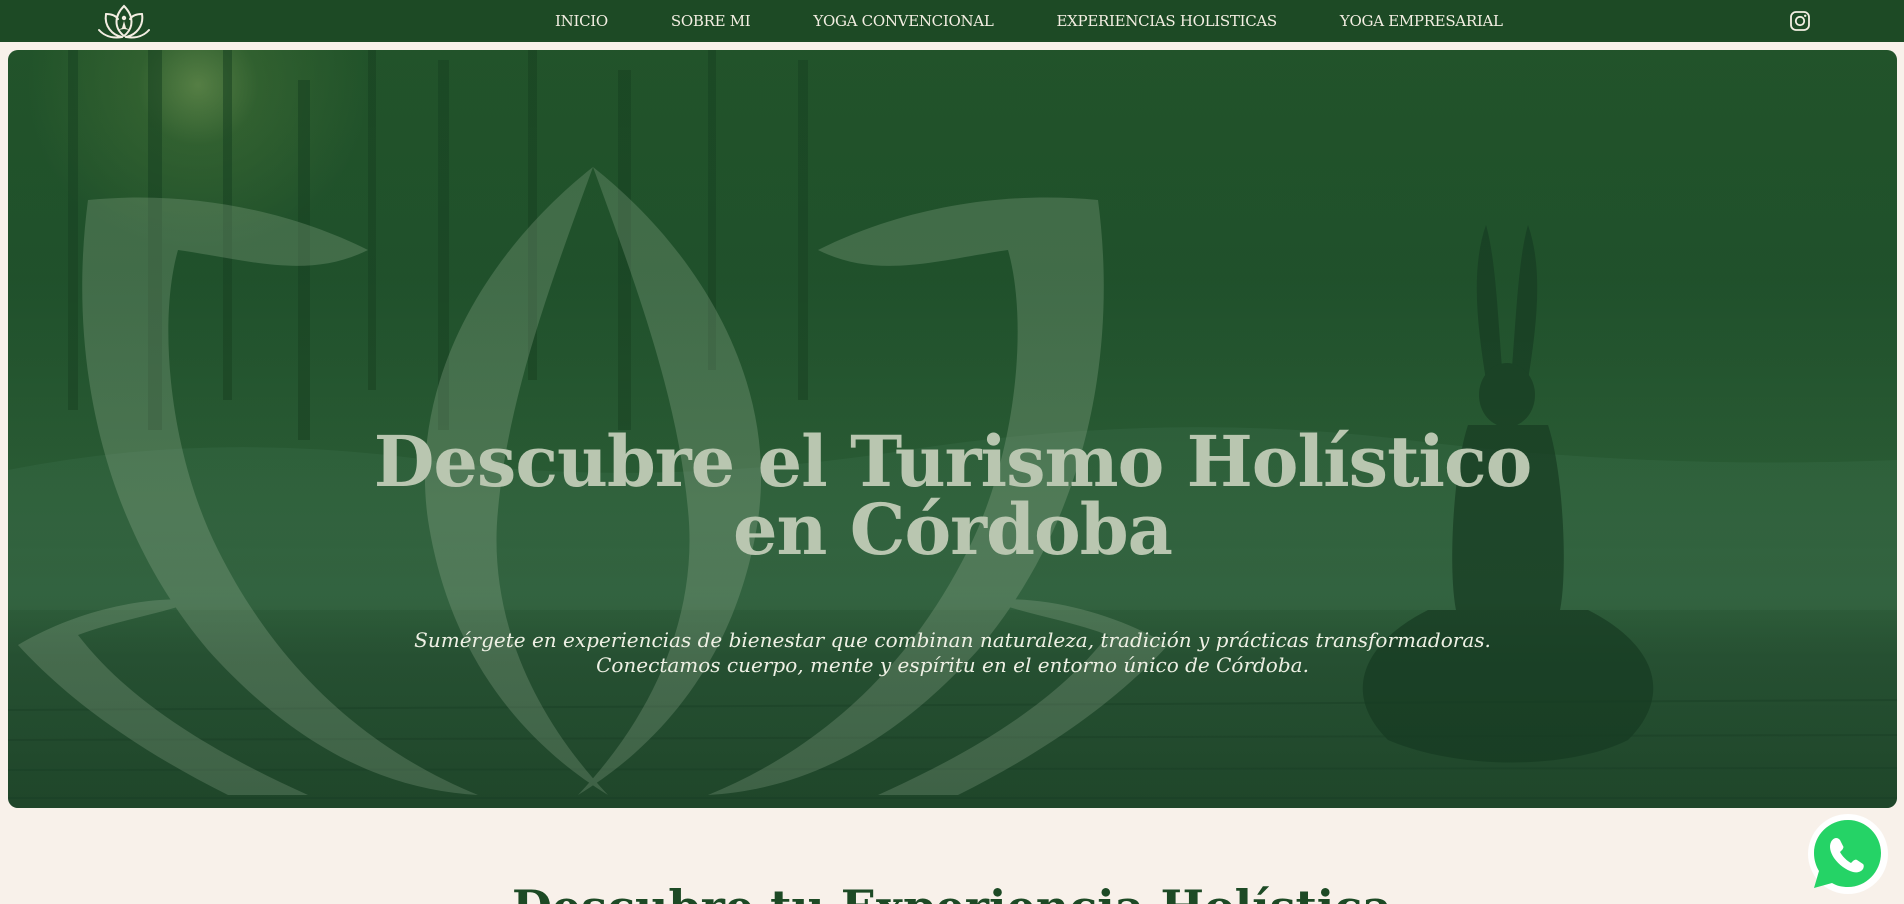 This screenshot has height=904, width=1904. I want to click on next-section-heading-wrapper: Descubre tu Experiencia Holística, so click(952, 894).